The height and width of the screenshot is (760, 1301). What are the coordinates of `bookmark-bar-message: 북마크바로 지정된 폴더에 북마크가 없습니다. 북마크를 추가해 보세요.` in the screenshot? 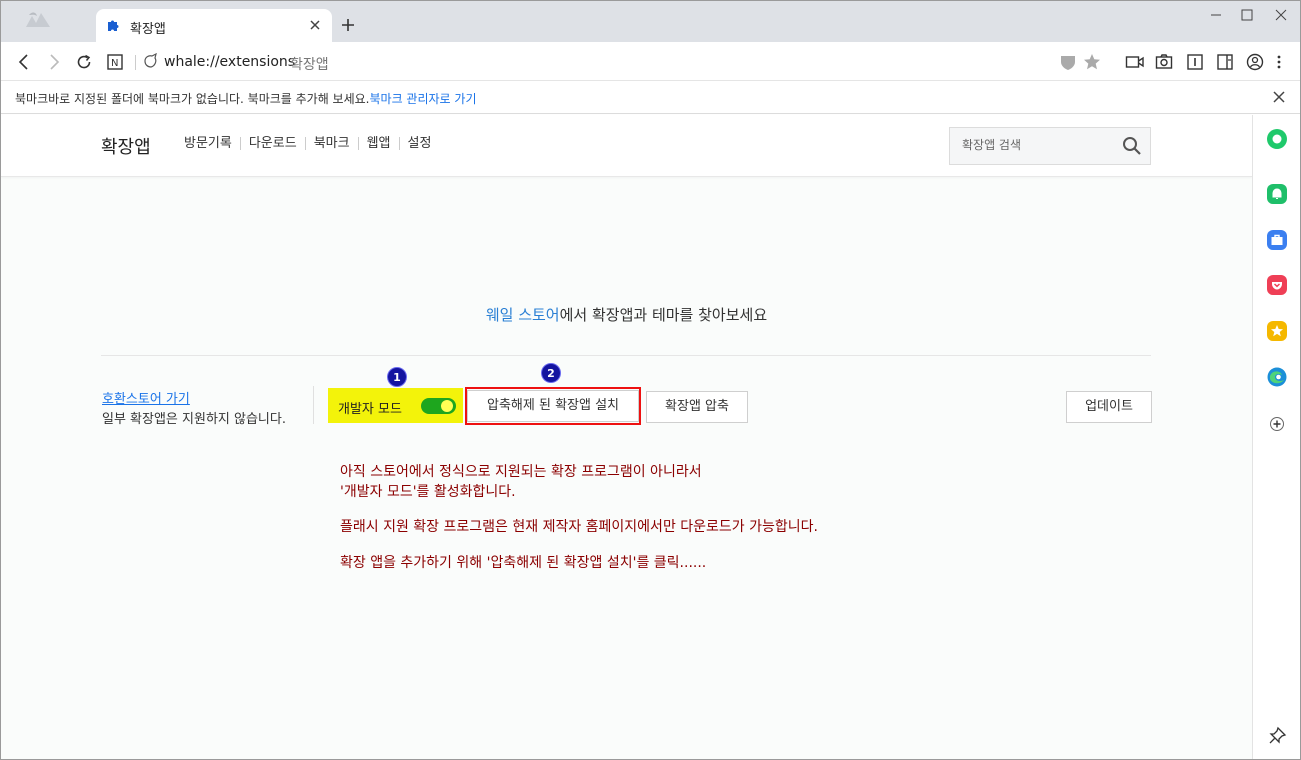 It's located at (192, 99).